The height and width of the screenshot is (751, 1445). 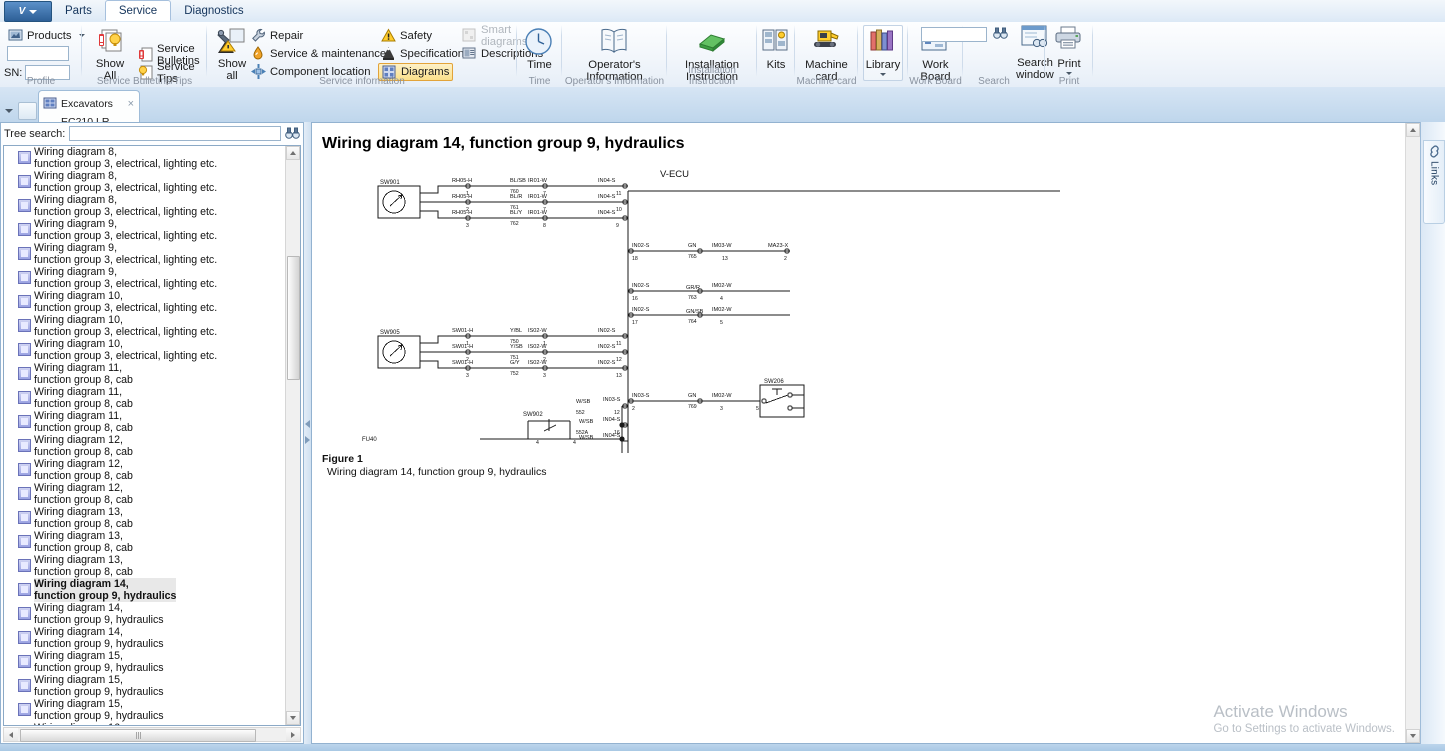 What do you see at coordinates (692, 322) in the screenshot?
I see `svg-text: 764` at bounding box center [692, 322].